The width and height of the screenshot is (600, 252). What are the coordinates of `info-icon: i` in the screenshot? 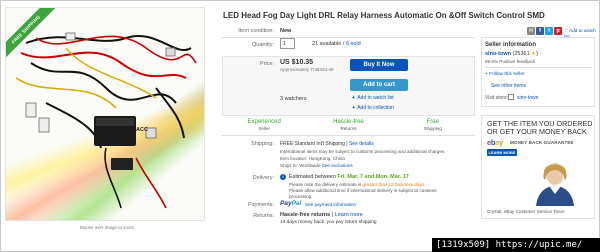 It's located at (283, 177).